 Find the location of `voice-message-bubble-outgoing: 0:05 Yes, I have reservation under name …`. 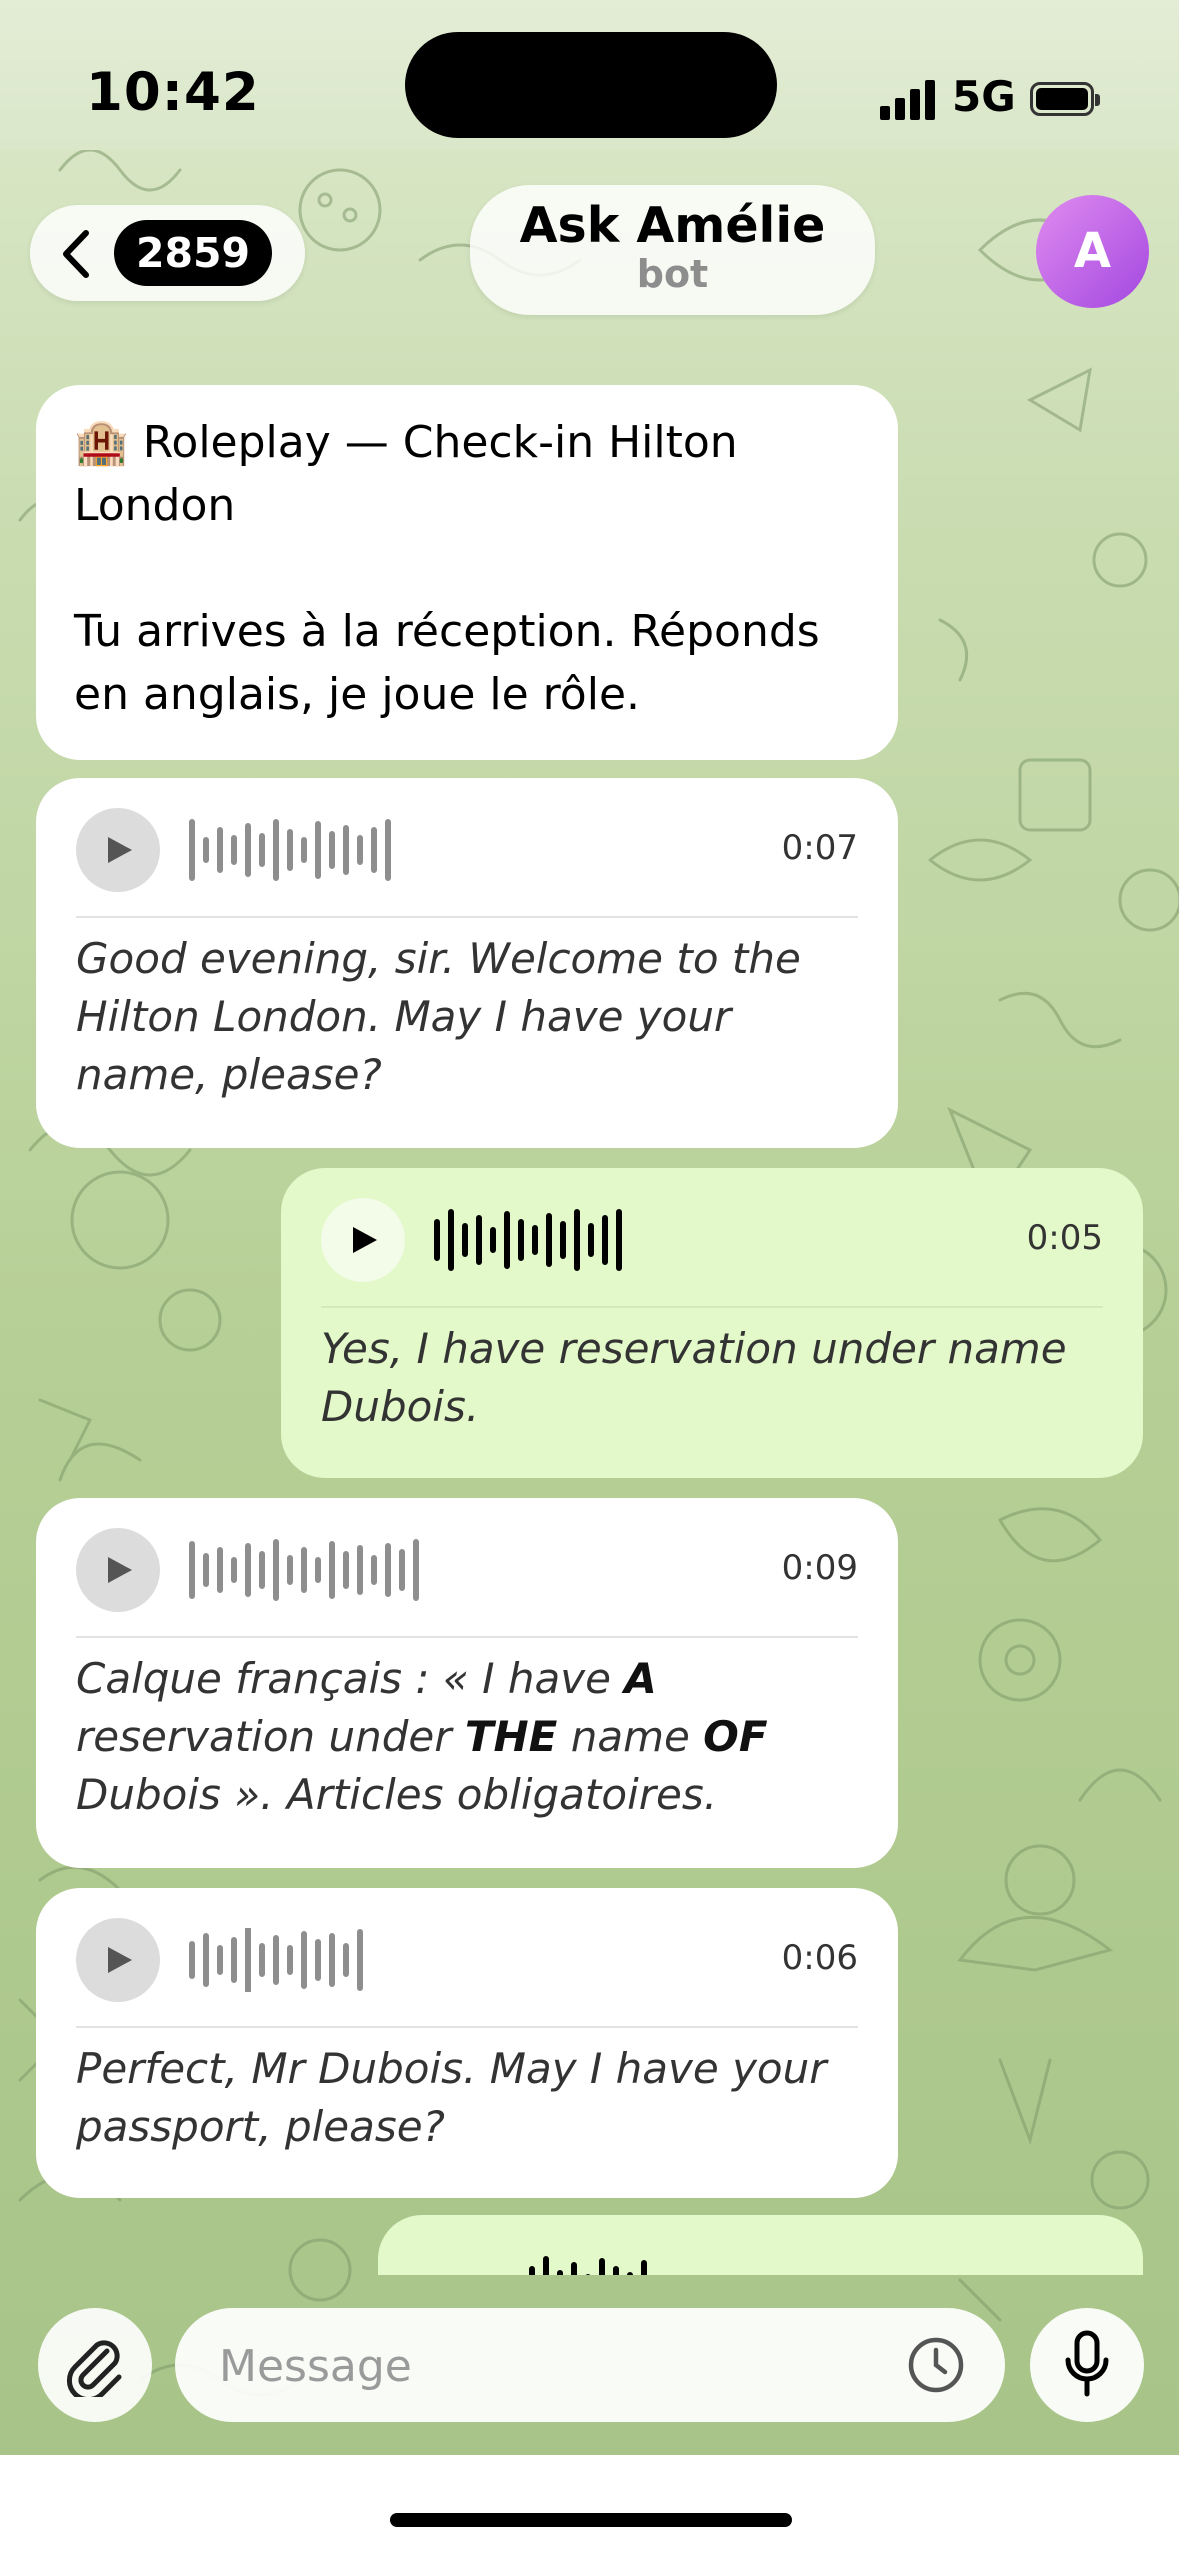

voice-message-bubble-outgoing: 0:05 Yes, I have reservation under name … is located at coordinates (712, 1323).